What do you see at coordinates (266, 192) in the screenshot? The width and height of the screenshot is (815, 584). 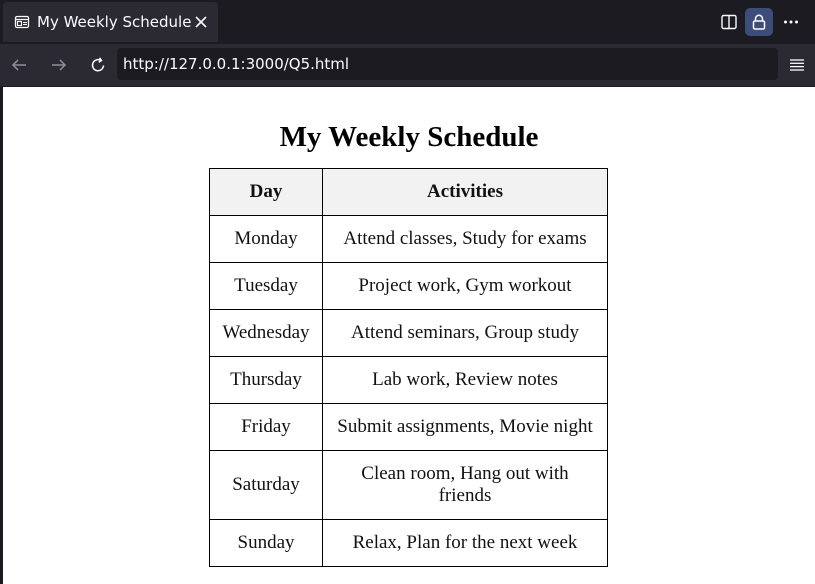 I see `column-header-day: Day` at bounding box center [266, 192].